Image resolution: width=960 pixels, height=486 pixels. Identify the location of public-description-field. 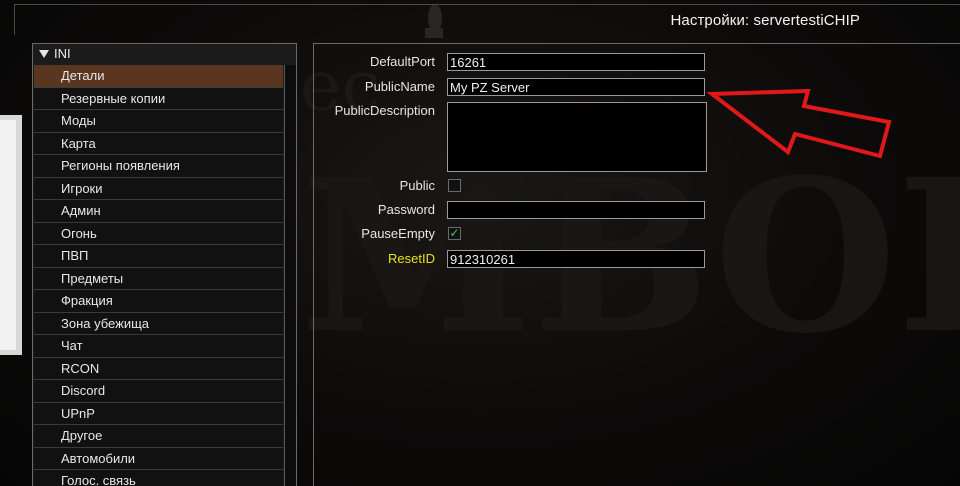
(577, 137).